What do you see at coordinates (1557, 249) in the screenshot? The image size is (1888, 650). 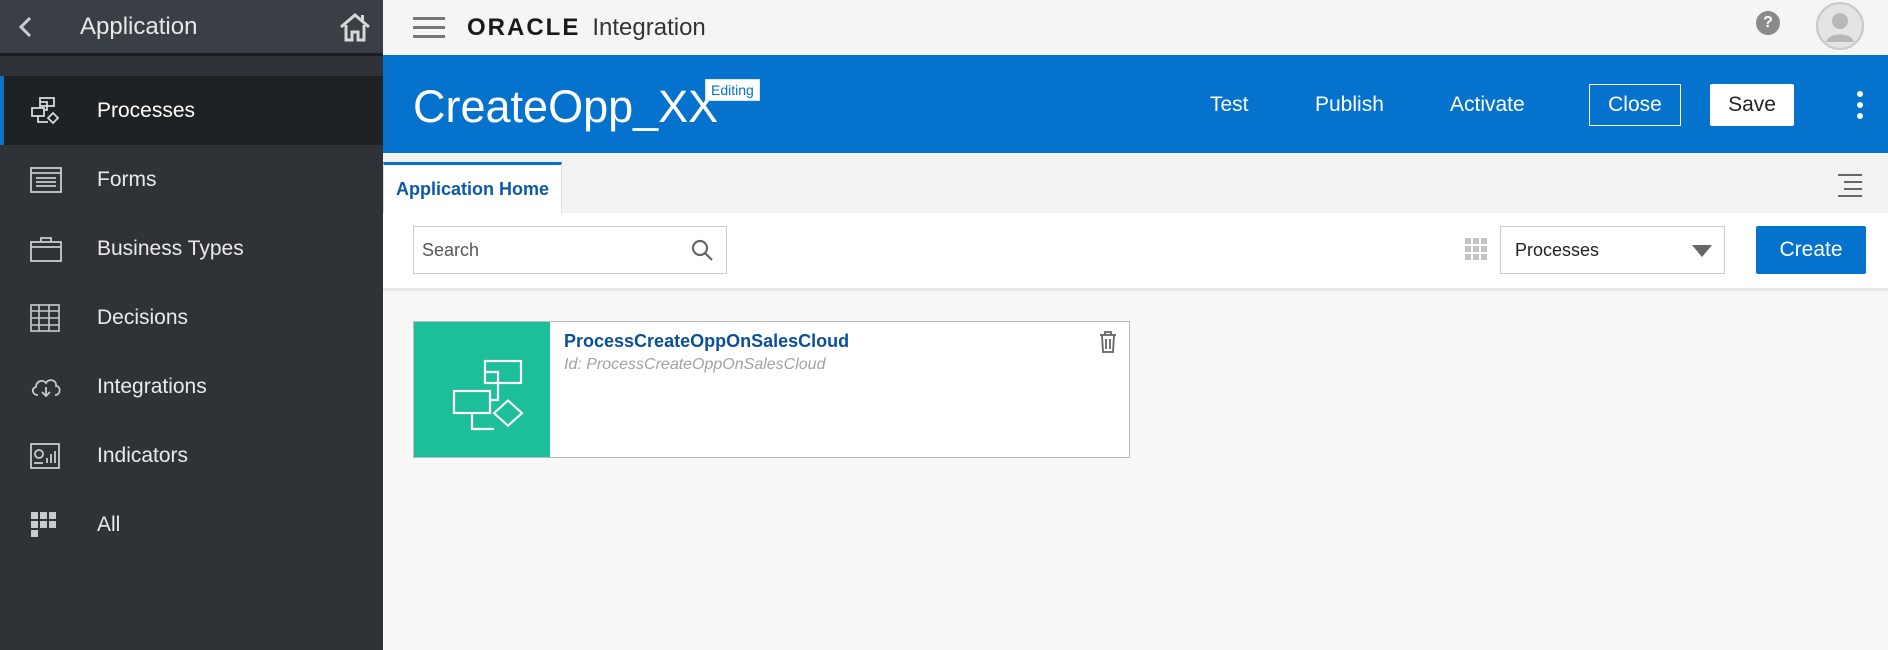 I see `type-filter-value: Processes` at bounding box center [1557, 249].